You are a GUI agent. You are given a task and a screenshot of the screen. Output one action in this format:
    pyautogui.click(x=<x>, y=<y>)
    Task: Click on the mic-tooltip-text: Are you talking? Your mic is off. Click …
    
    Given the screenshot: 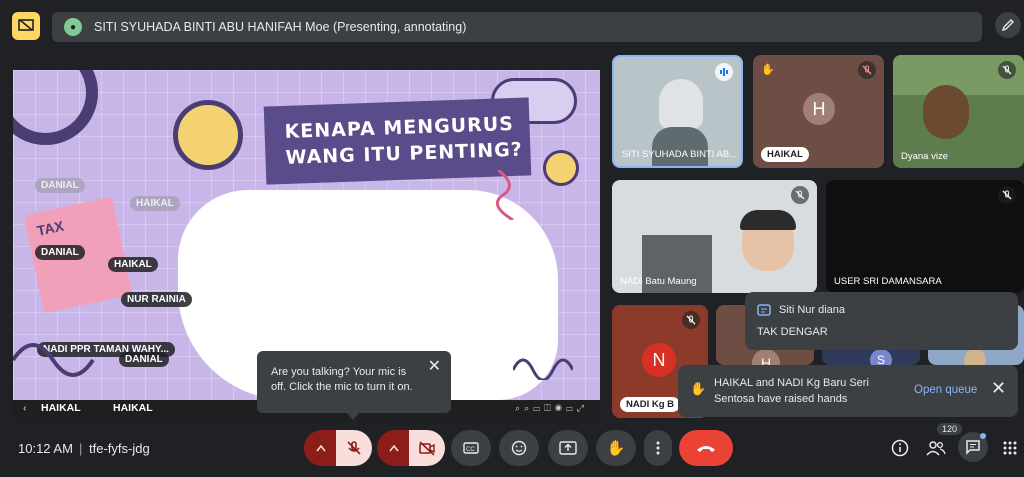 What is the action you would take?
    pyautogui.click(x=342, y=379)
    